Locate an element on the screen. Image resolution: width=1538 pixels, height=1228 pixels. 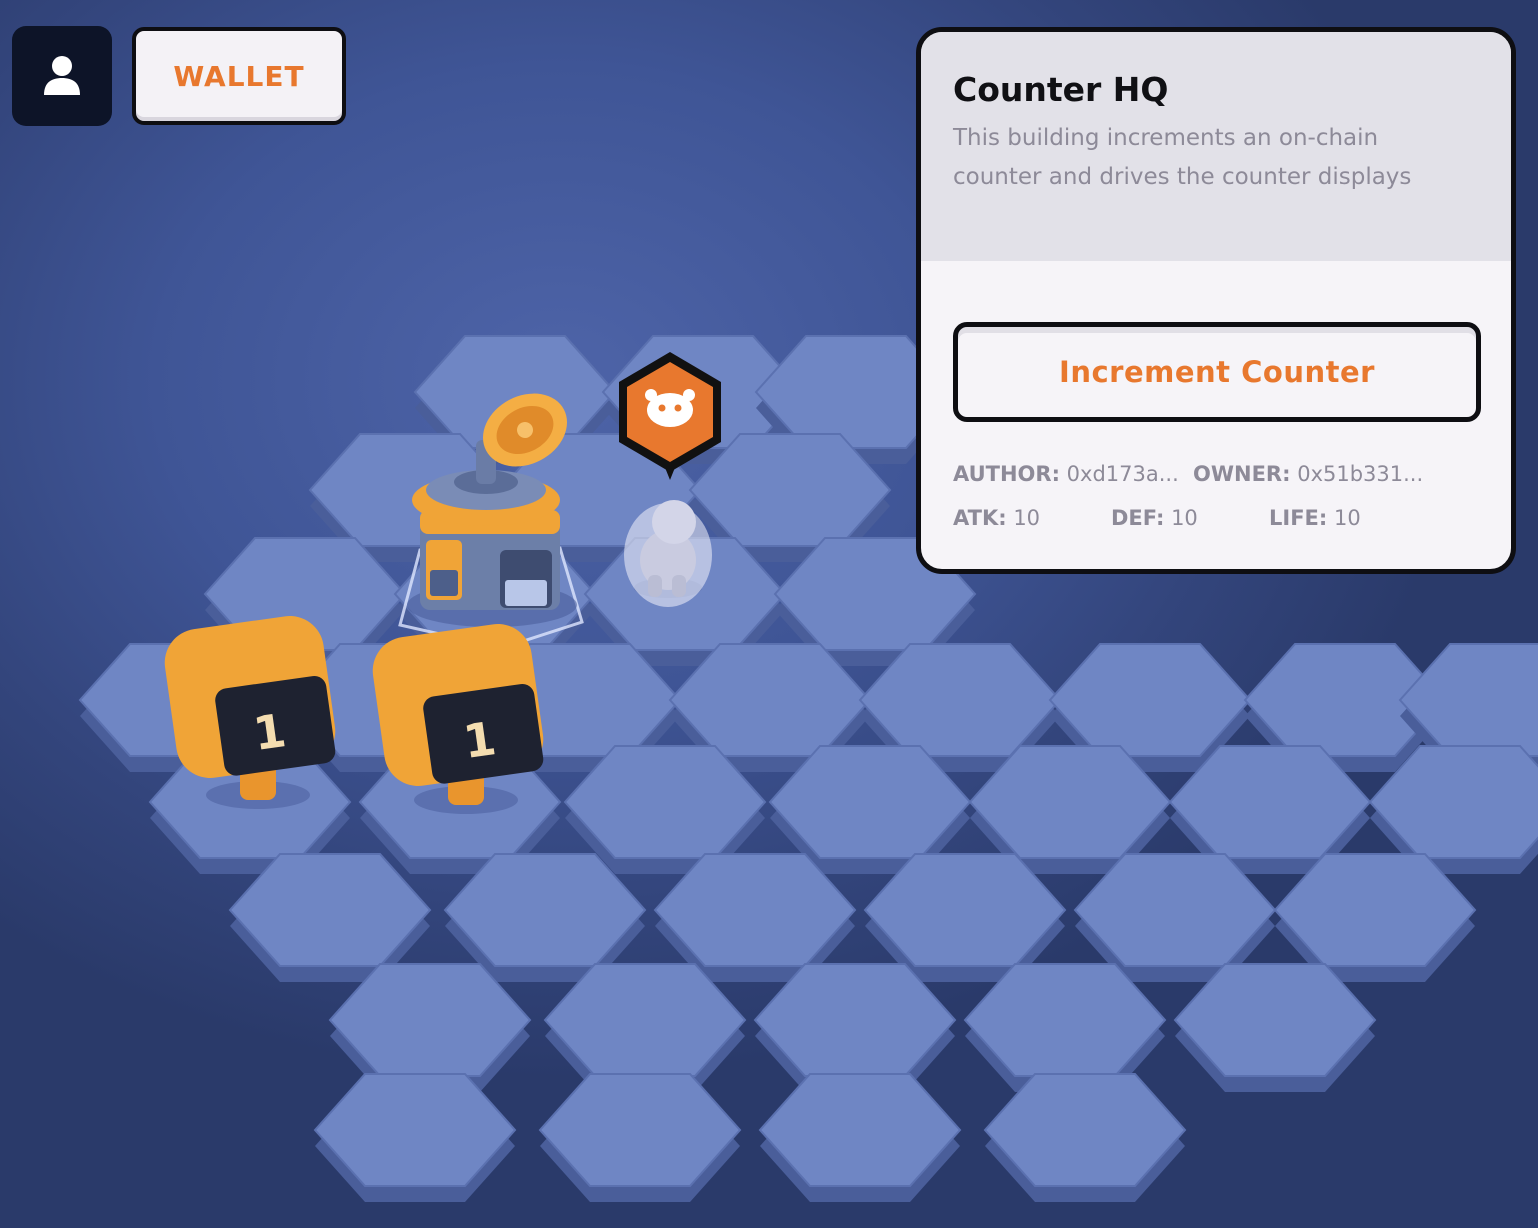
profile-button is located at coordinates (62, 76).